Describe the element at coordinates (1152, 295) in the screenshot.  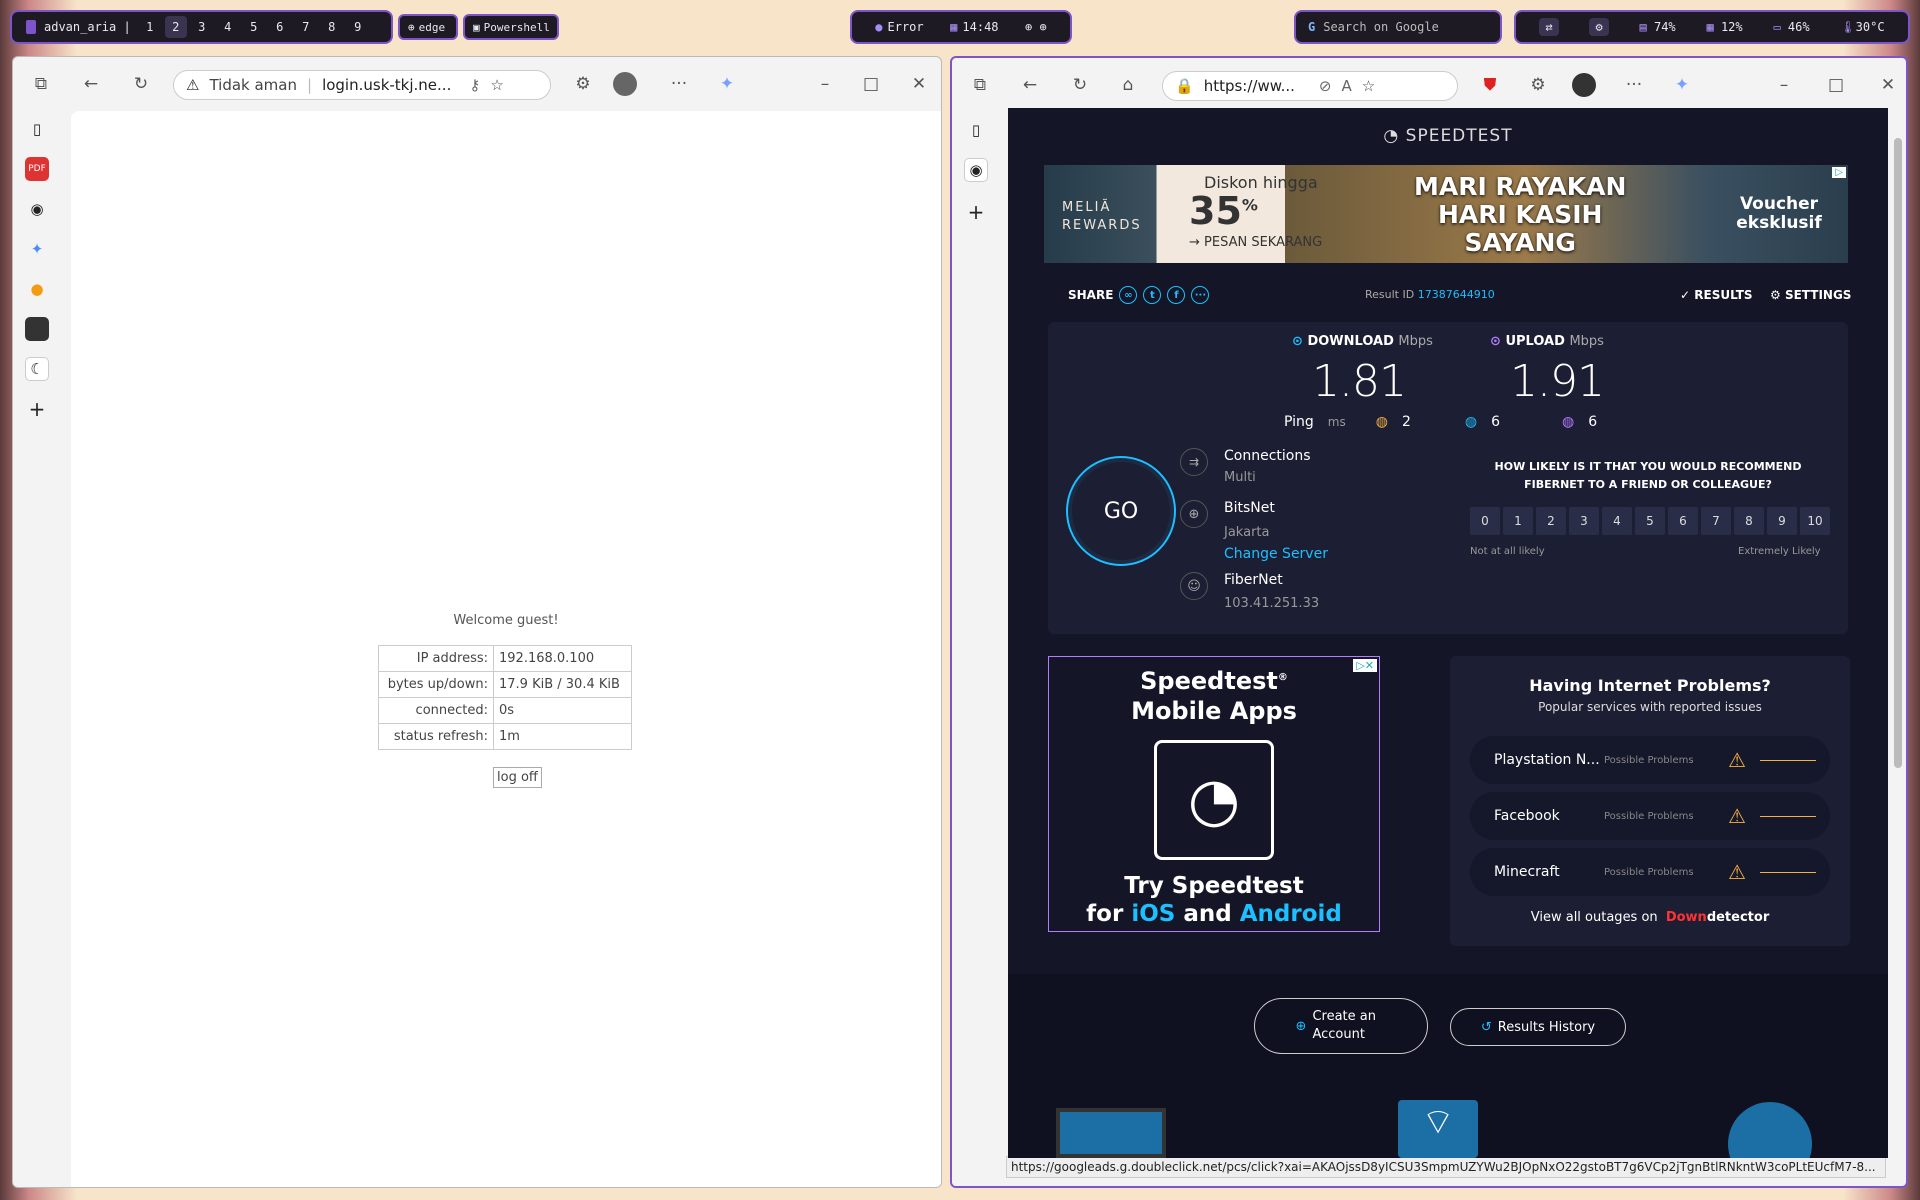
I see `twitter-icon: t` at that location.